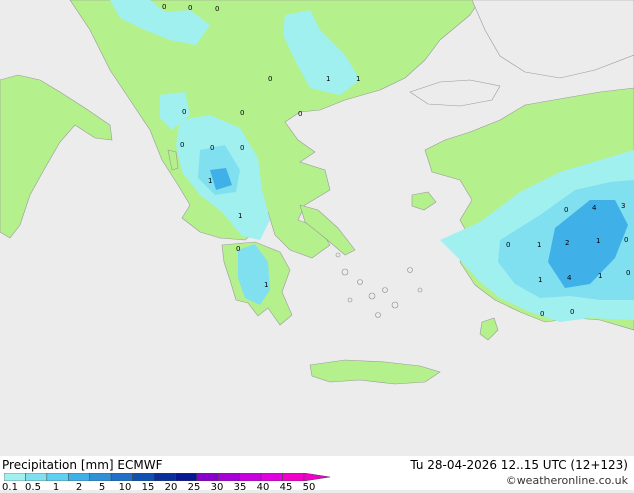 The width and height of the screenshot is (634, 493). I want to click on map-value-label: 2, so click(567, 243).